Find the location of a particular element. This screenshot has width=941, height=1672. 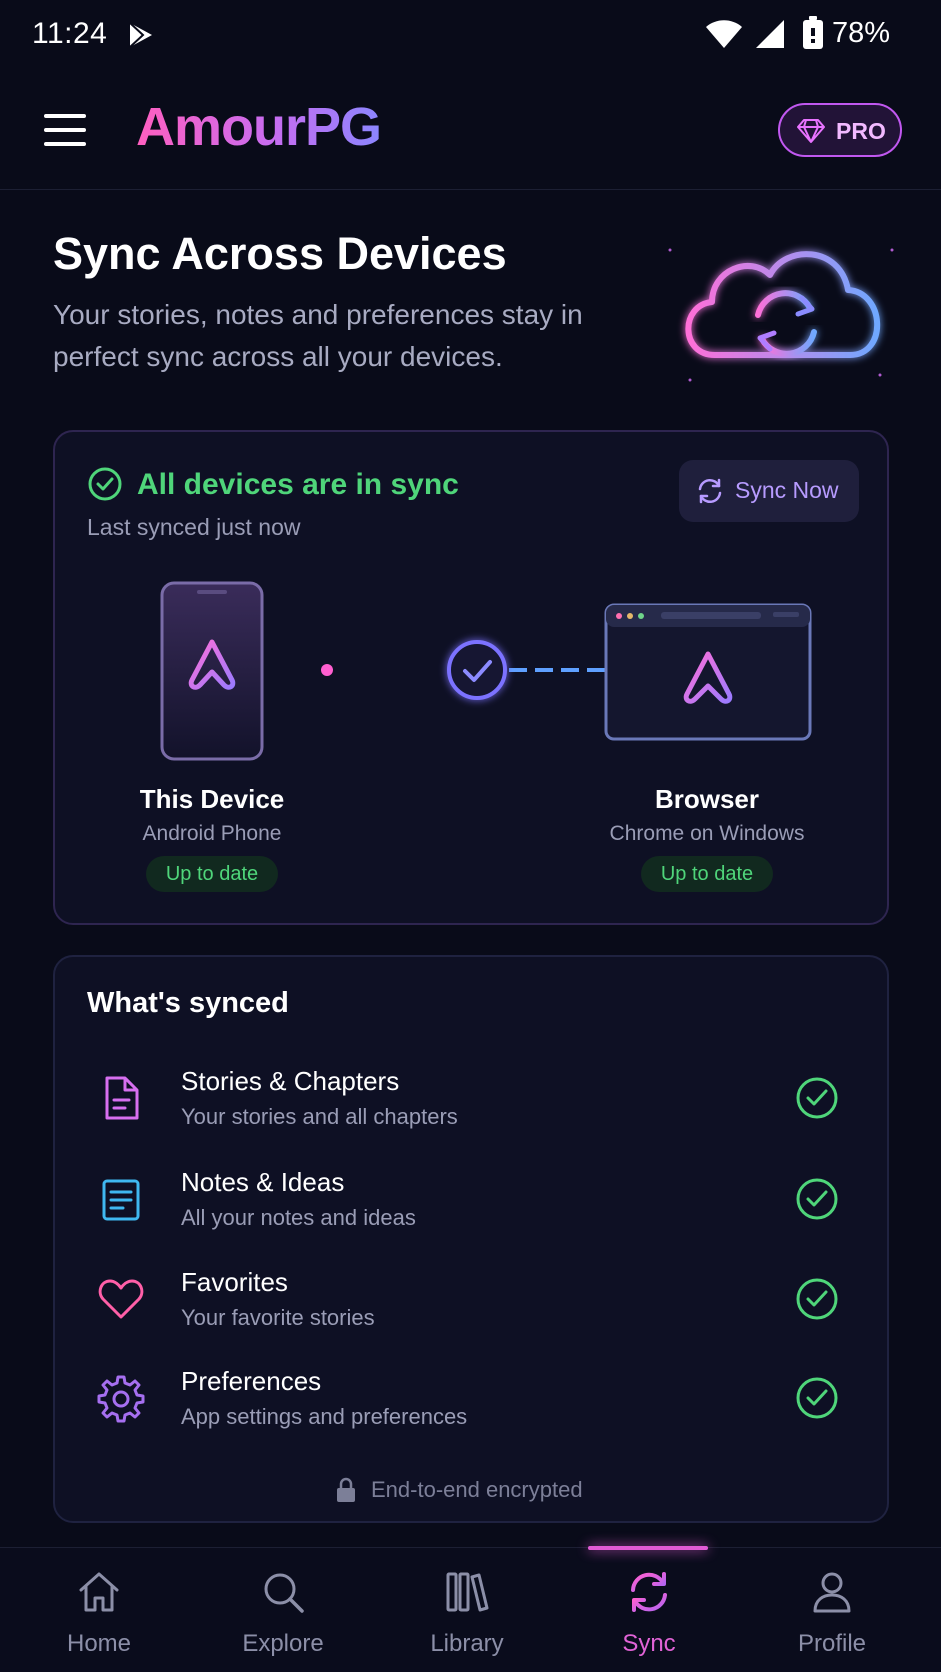

play-store-icon is located at coordinates (140, 35).